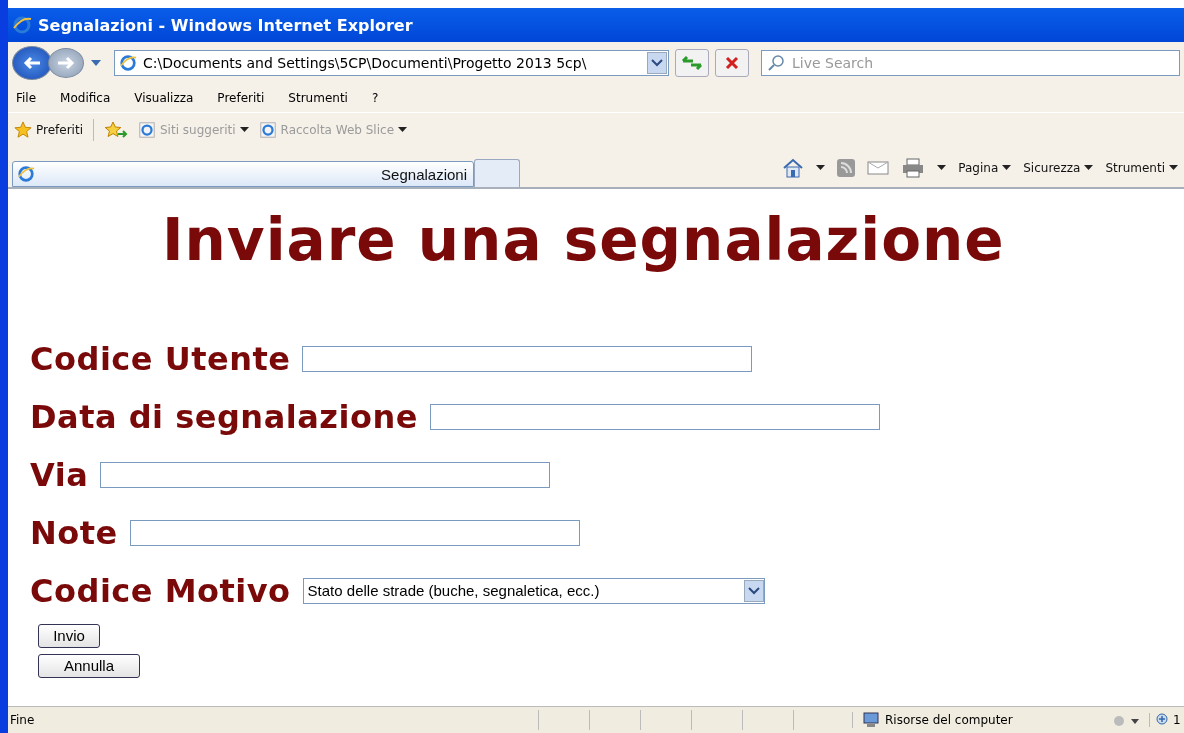 The width and height of the screenshot is (1184, 733). What do you see at coordinates (160, 358) in the screenshot?
I see `field-label: Codice Utente` at bounding box center [160, 358].